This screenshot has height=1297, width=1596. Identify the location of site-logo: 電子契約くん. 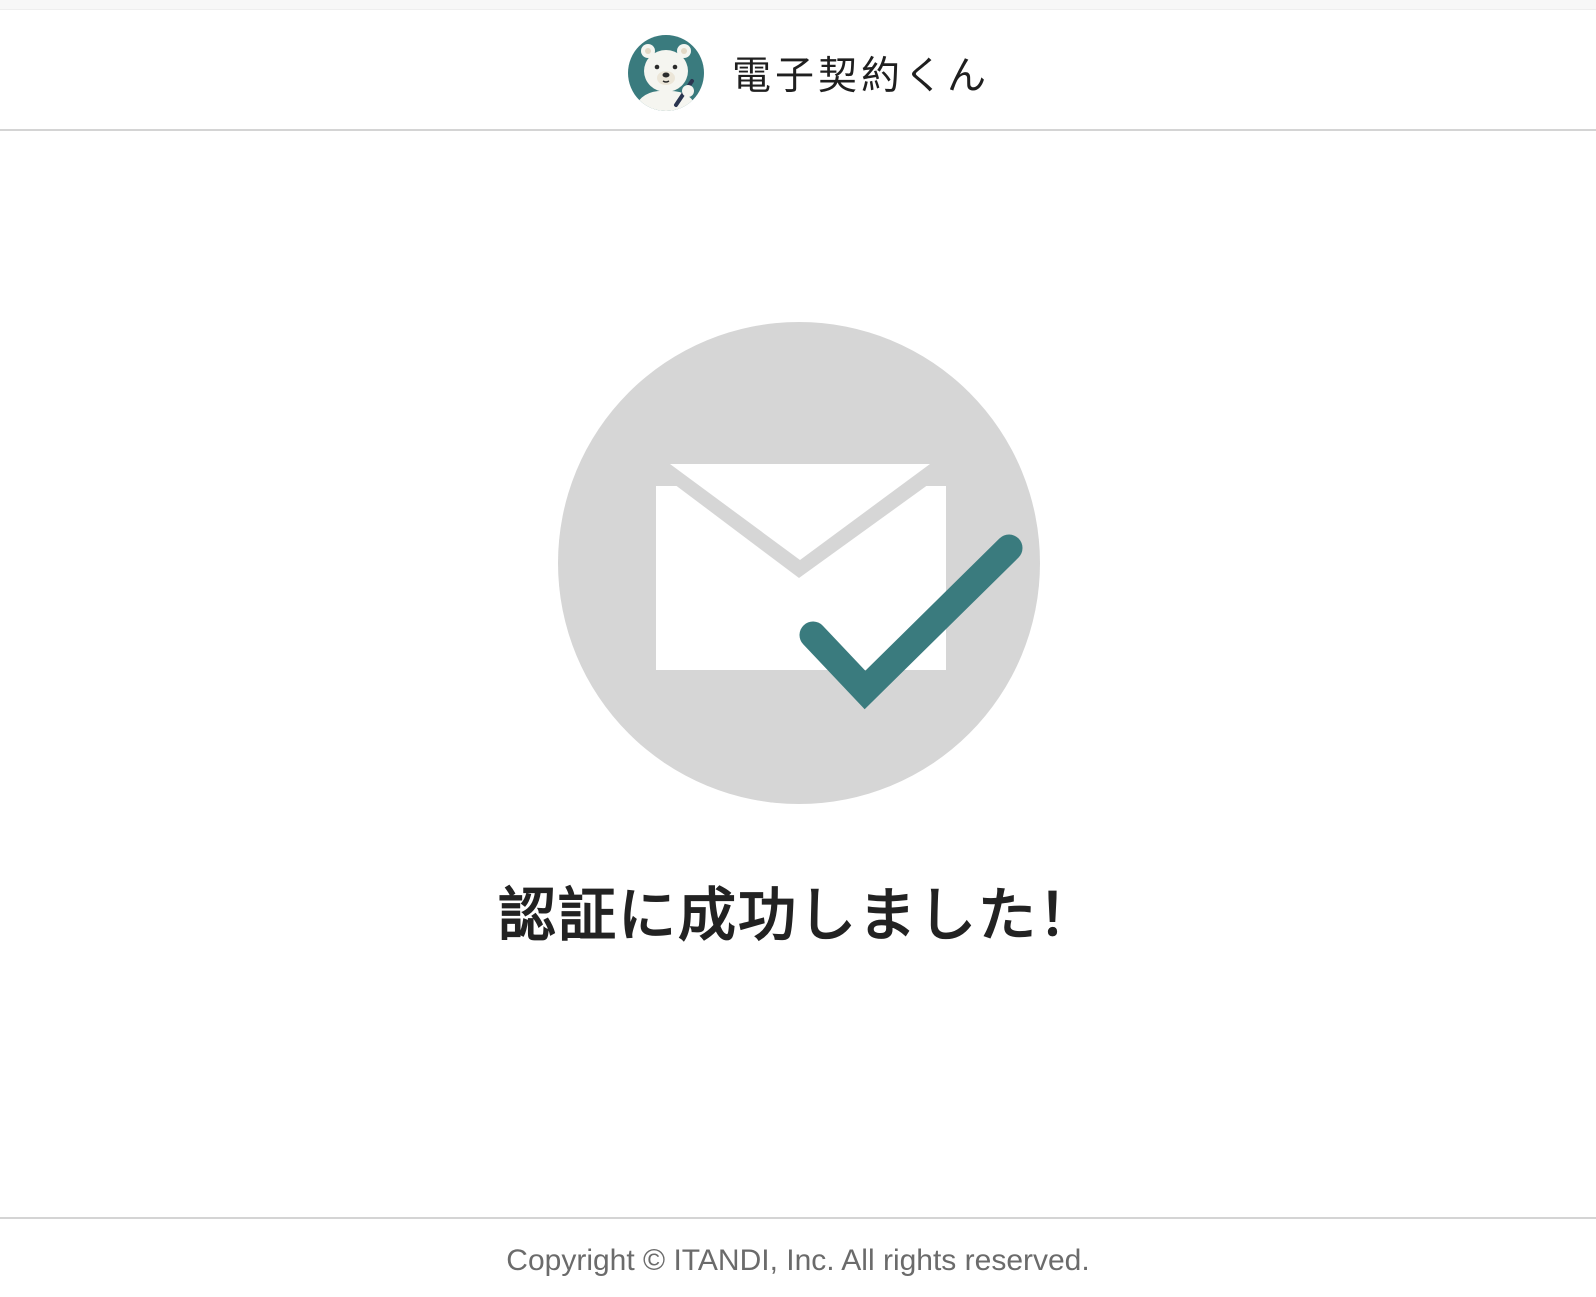
(806, 73).